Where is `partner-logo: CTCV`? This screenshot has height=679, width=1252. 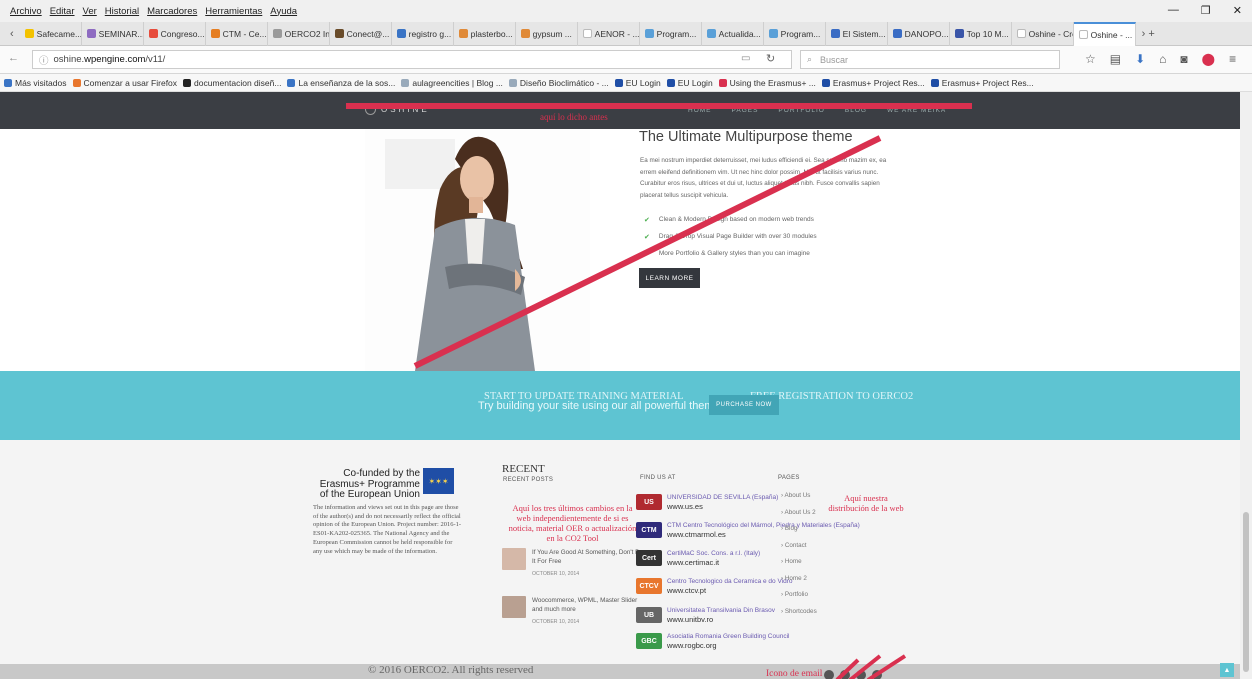
partner-logo: CTCV is located at coordinates (649, 586).